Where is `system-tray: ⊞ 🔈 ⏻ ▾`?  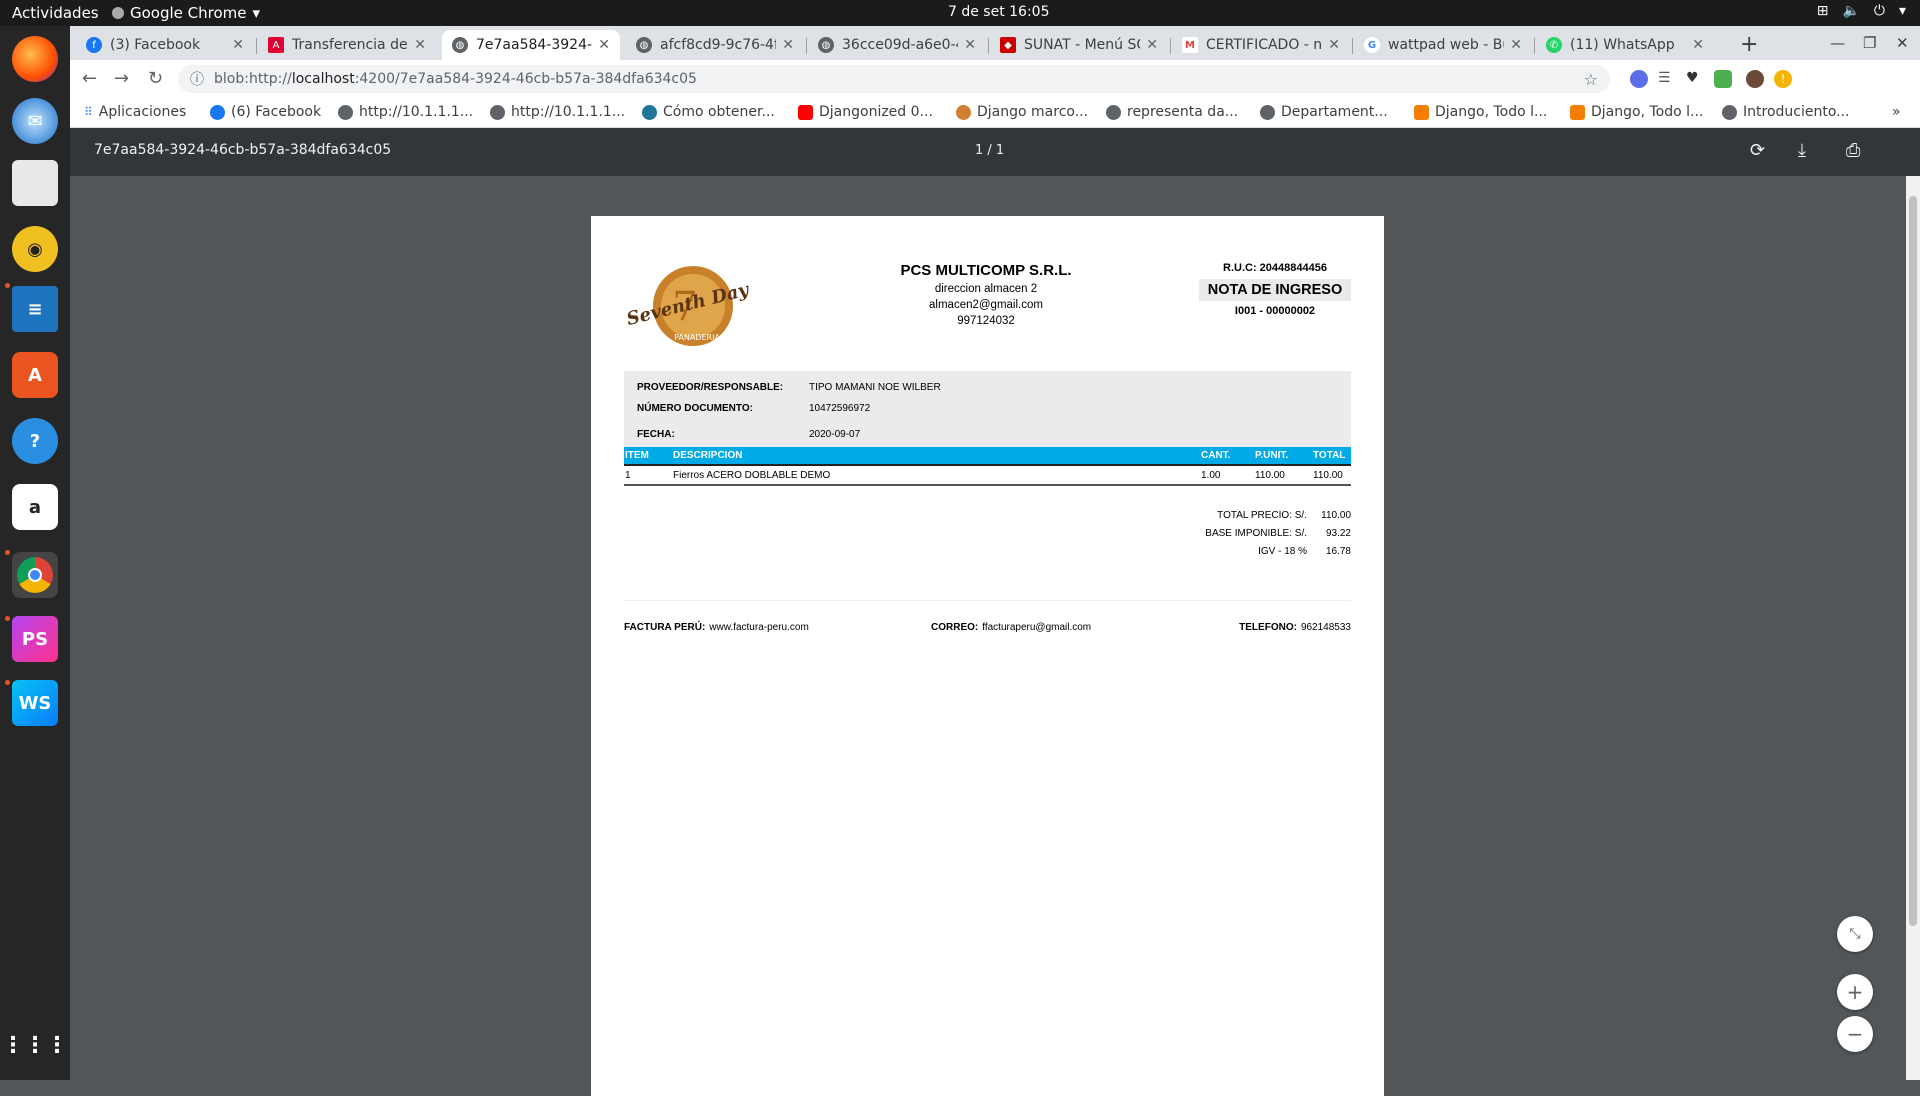 system-tray: ⊞ 🔈 ⏻ ▾ is located at coordinates (1861, 11).